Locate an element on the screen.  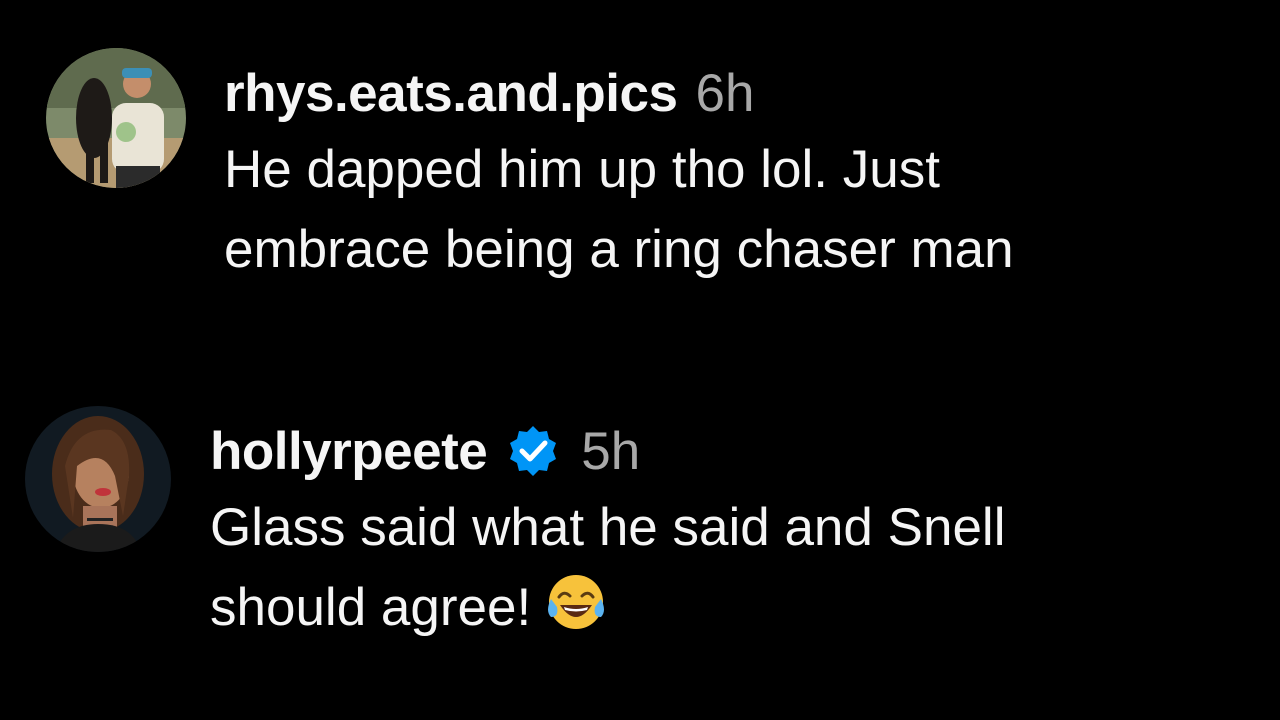
comment-text-line: embrace being a ring chaser man is located at coordinates (619, 249).